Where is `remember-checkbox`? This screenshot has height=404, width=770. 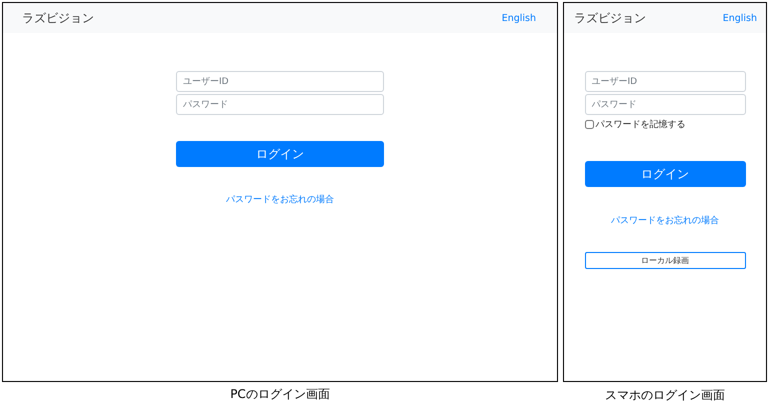
remember-checkbox is located at coordinates (589, 124).